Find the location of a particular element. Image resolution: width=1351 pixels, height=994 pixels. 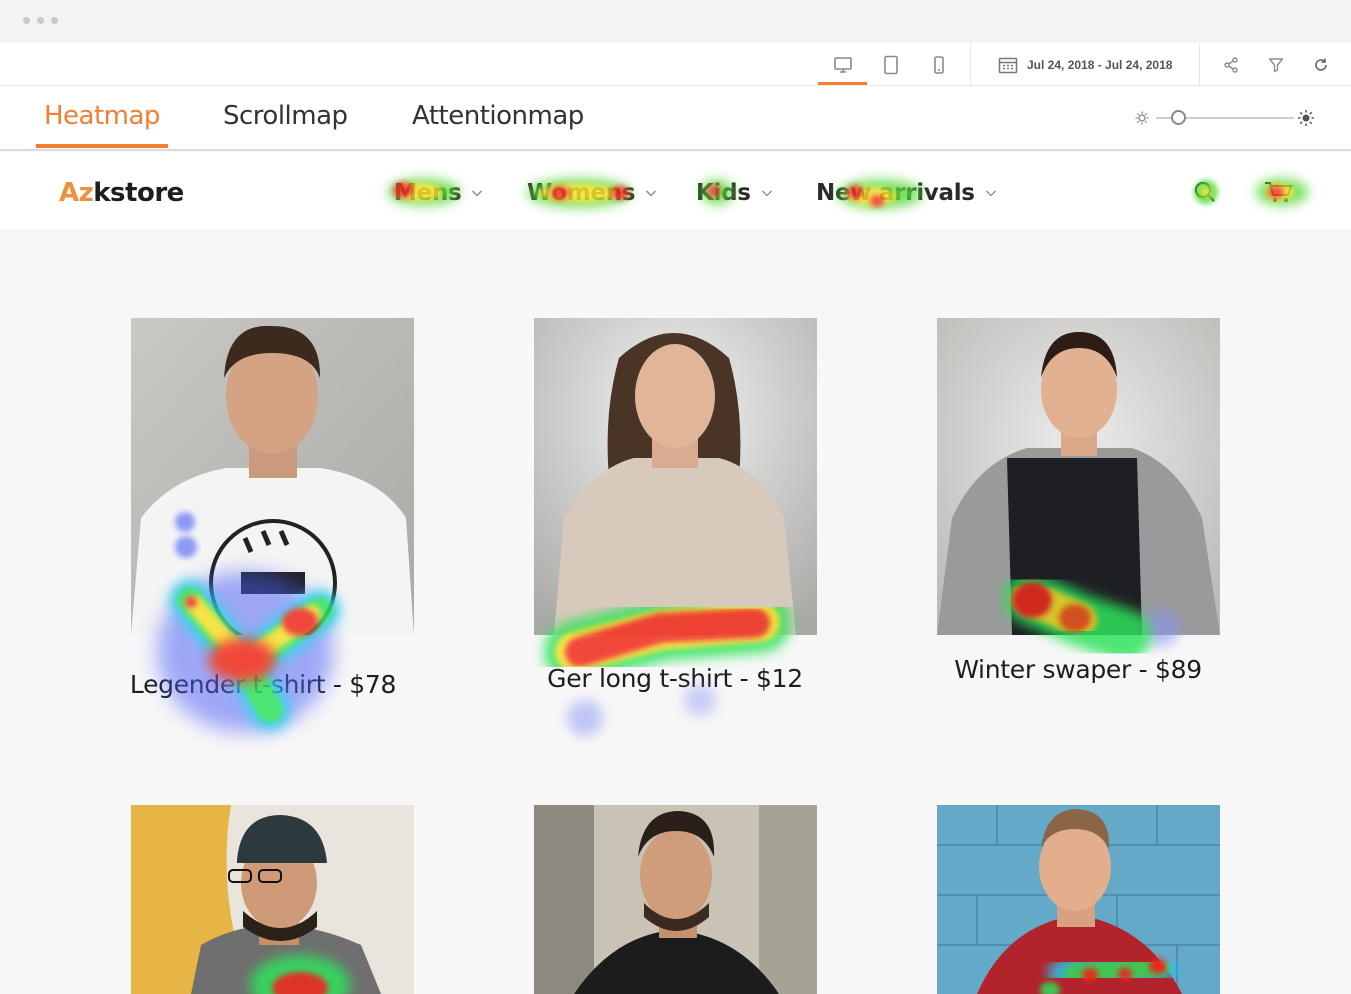

tablet-icon is located at coordinates (891, 64).